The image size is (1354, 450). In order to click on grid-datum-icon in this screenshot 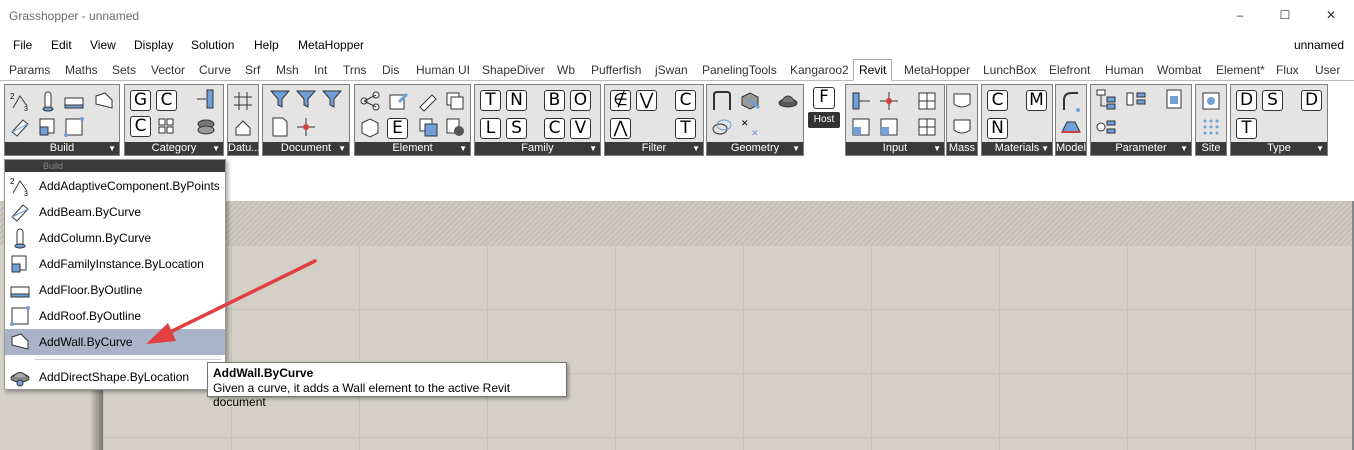, I will do `click(243, 101)`.